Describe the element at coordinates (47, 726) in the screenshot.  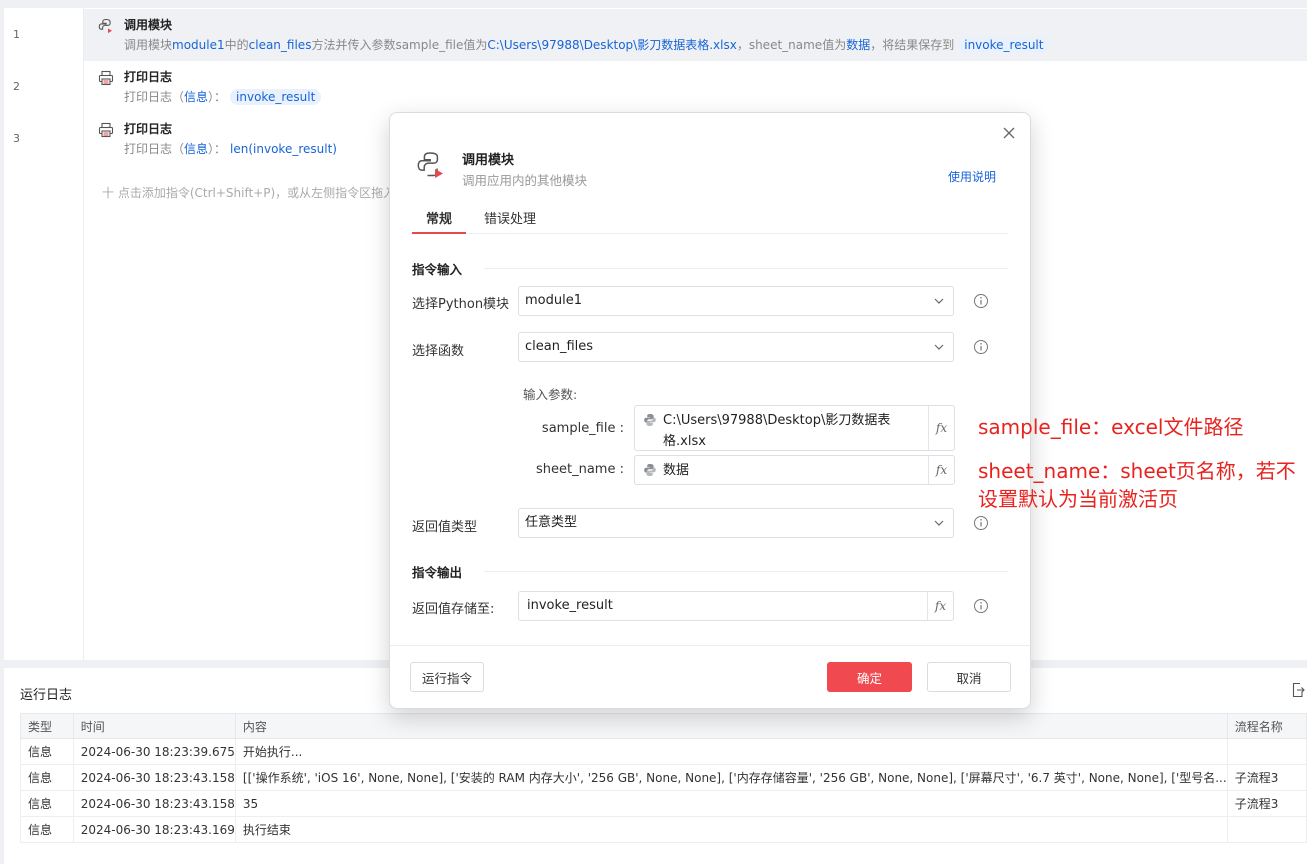
I see `column-header: 类型` at that location.